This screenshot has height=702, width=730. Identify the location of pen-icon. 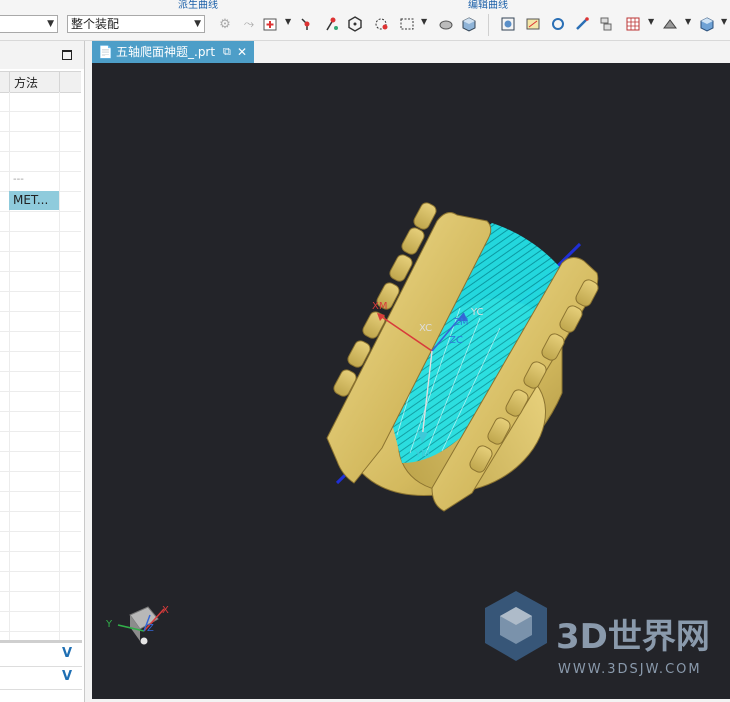
(582, 24).